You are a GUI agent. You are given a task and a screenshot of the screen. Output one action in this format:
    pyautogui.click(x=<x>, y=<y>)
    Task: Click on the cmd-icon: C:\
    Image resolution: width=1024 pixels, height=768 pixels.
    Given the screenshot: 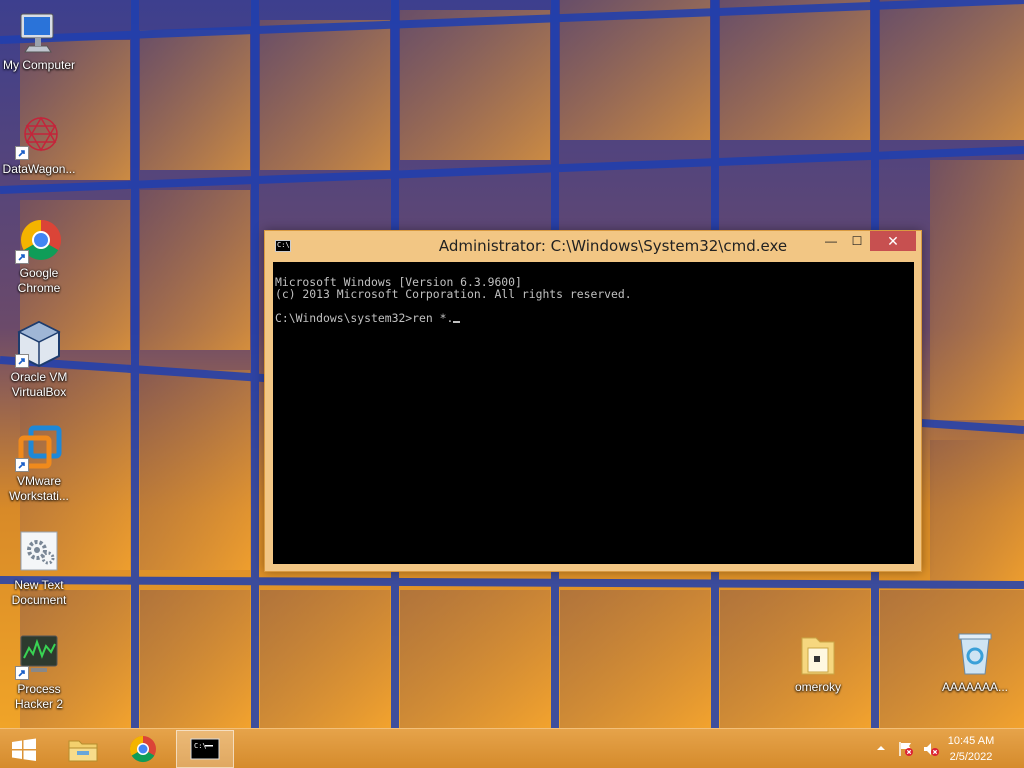 What is the action you would take?
    pyautogui.click(x=205, y=749)
    